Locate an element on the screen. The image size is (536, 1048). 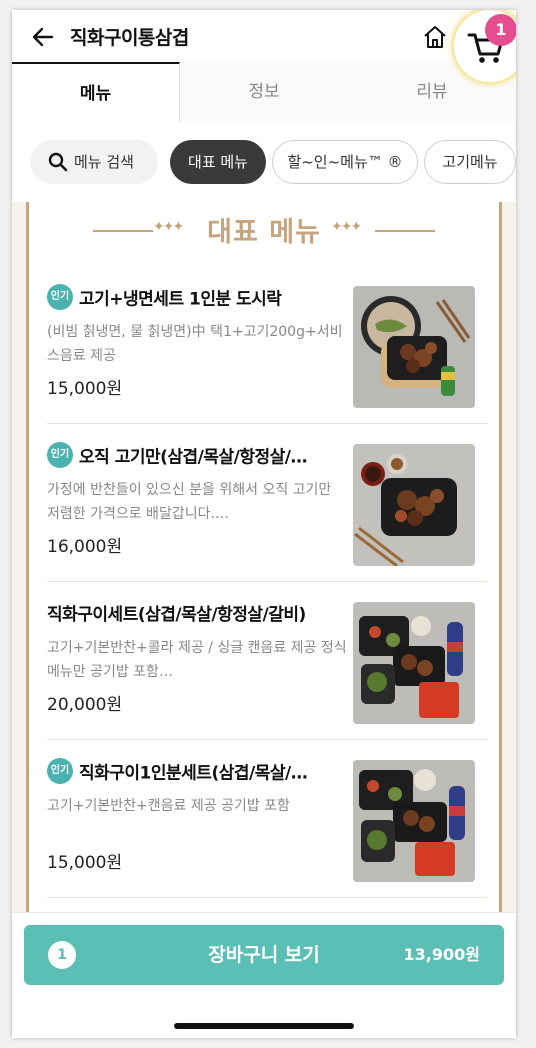
menu-item-name: 직화구이세트(삼겹/목살/항정살/갈비) is located at coordinates (176, 615).